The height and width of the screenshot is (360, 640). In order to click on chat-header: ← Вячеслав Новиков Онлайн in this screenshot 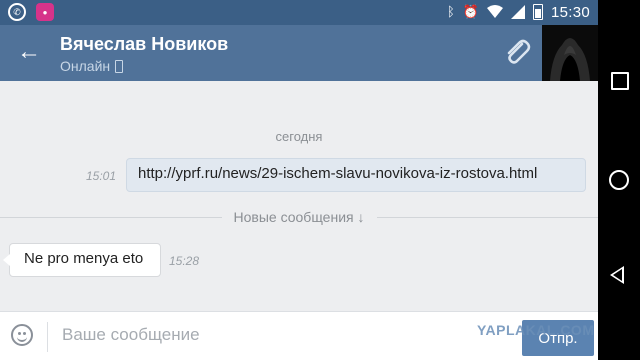, I will do `click(299, 53)`.